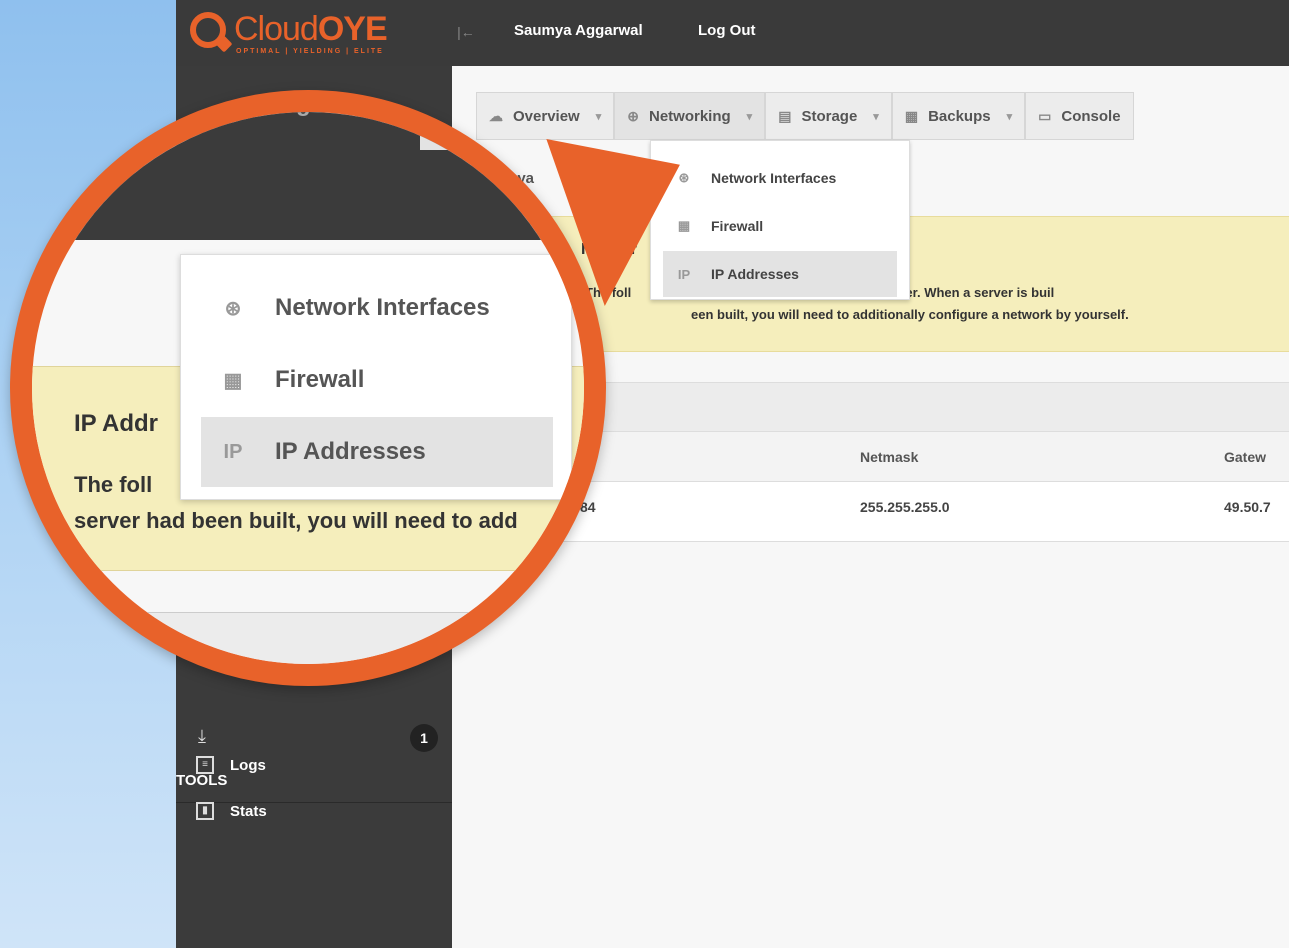  Describe the element at coordinates (911, 115) in the screenshot. I see `backup-icon: ▦` at that location.